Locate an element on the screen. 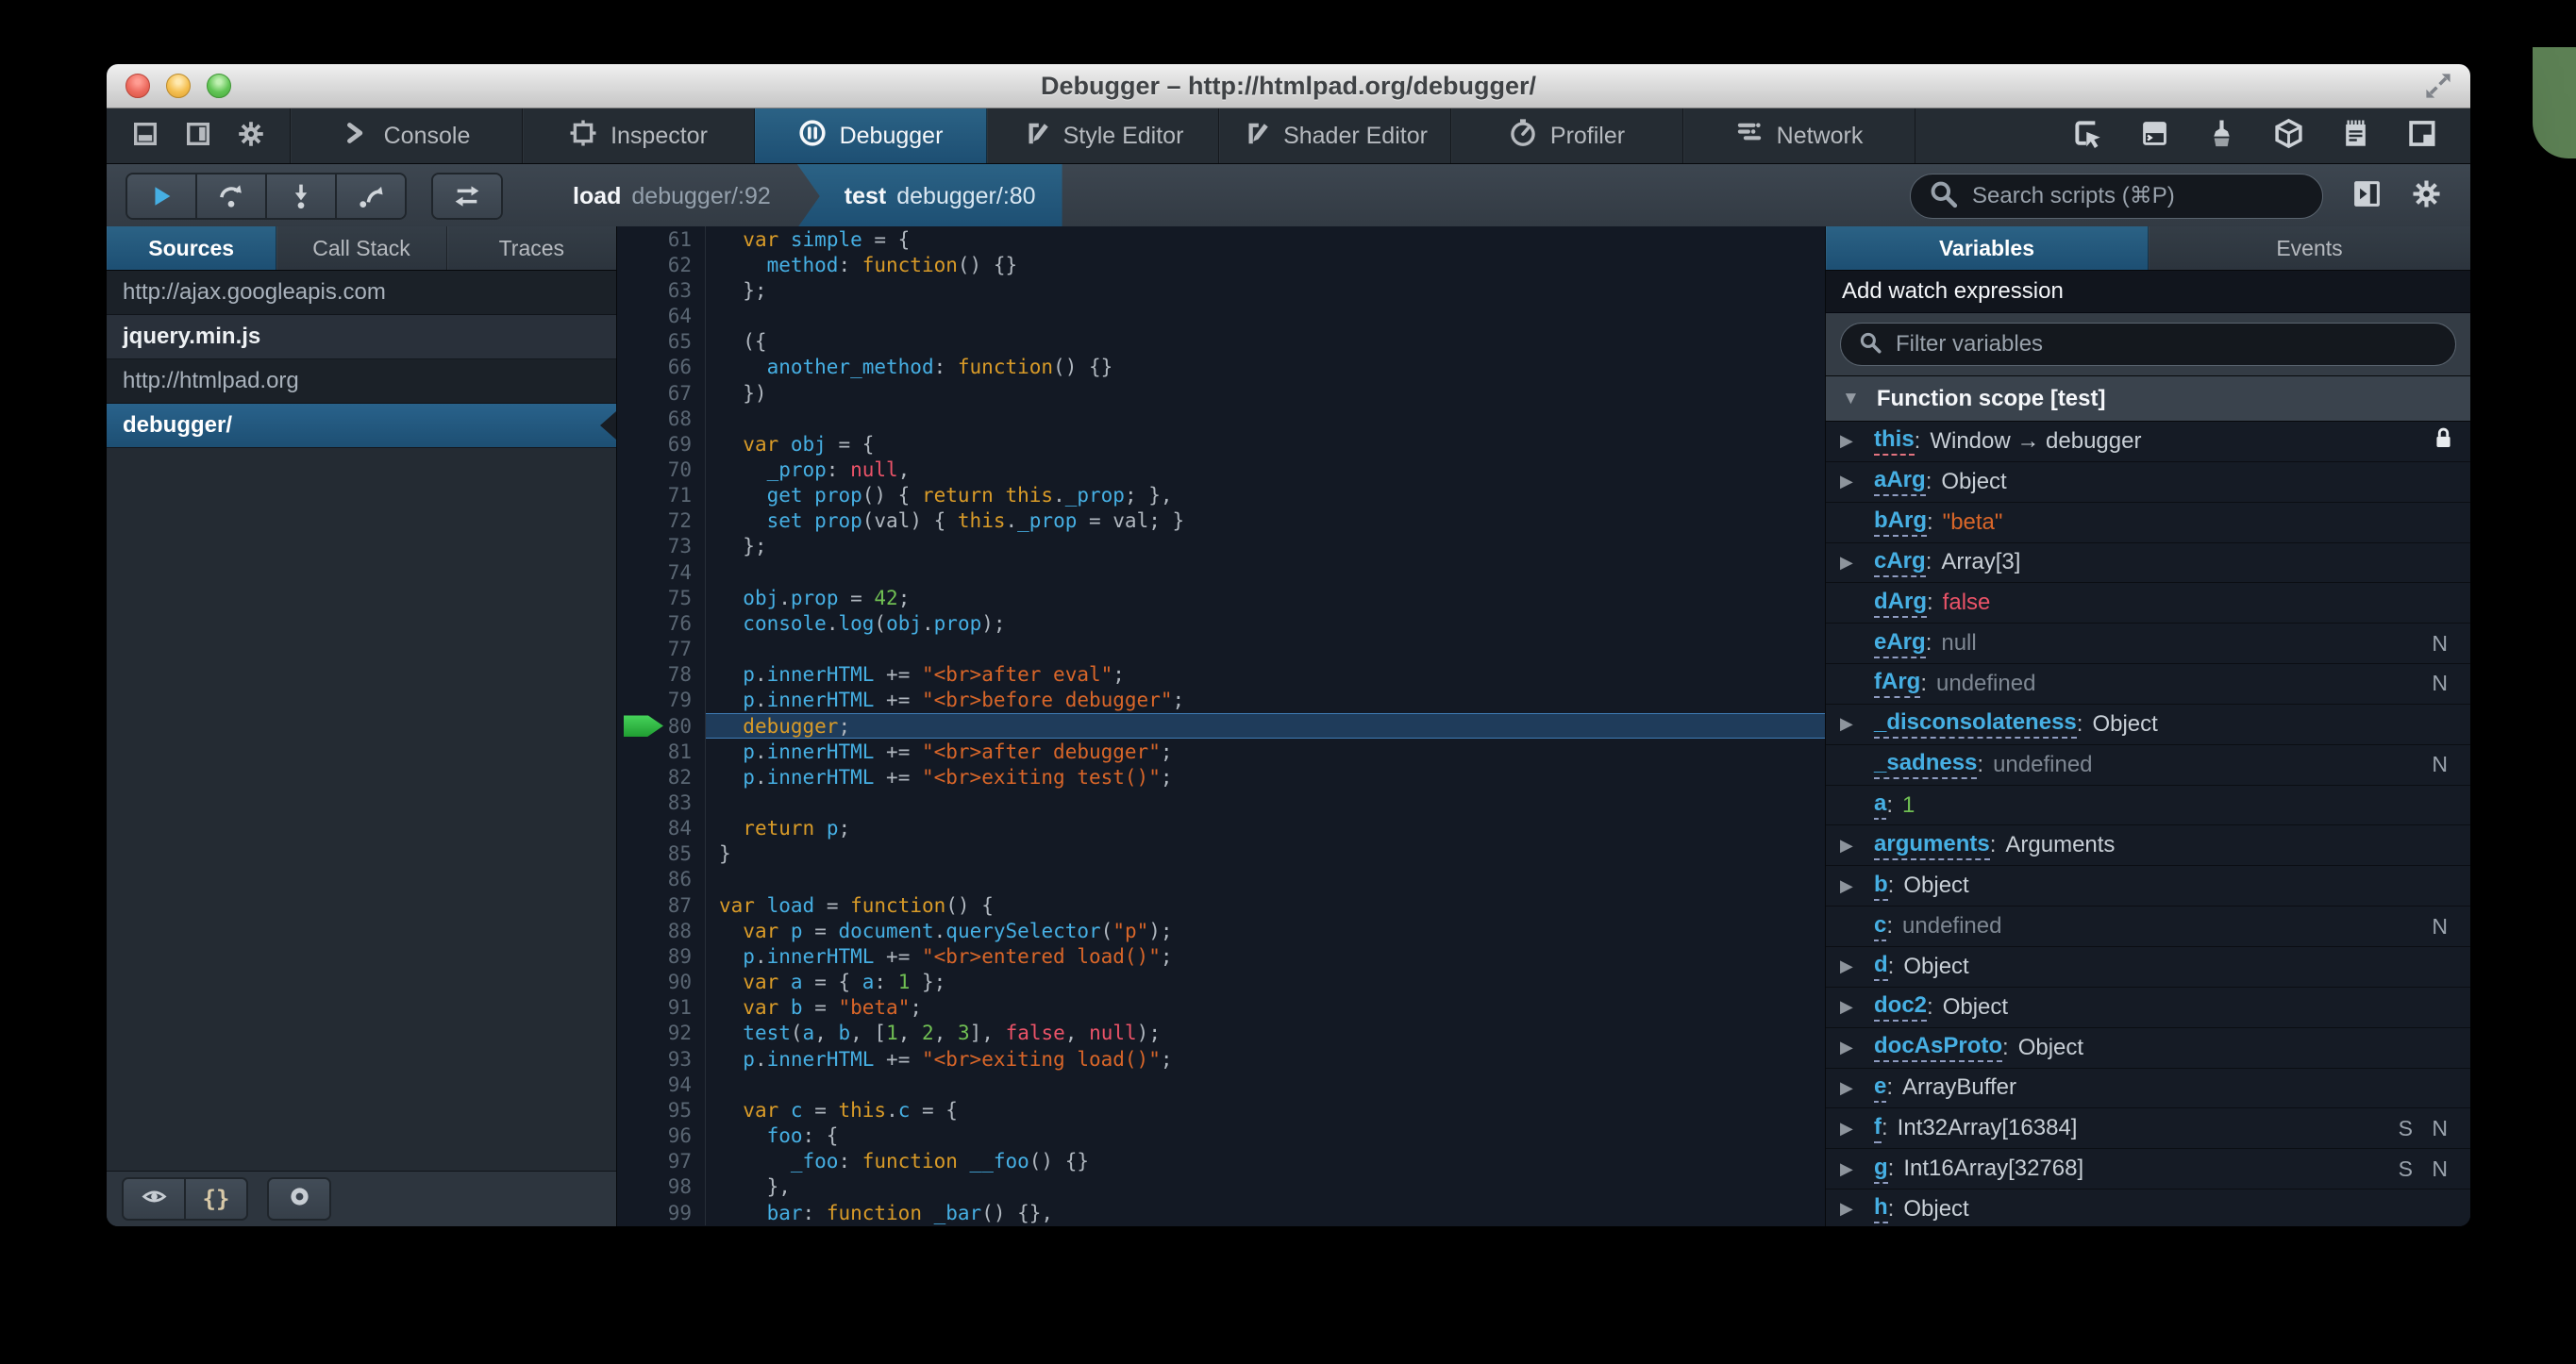 The height and width of the screenshot is (1364, 2576). variable-value: Window → debugger is located at coordinates (2035, 441).